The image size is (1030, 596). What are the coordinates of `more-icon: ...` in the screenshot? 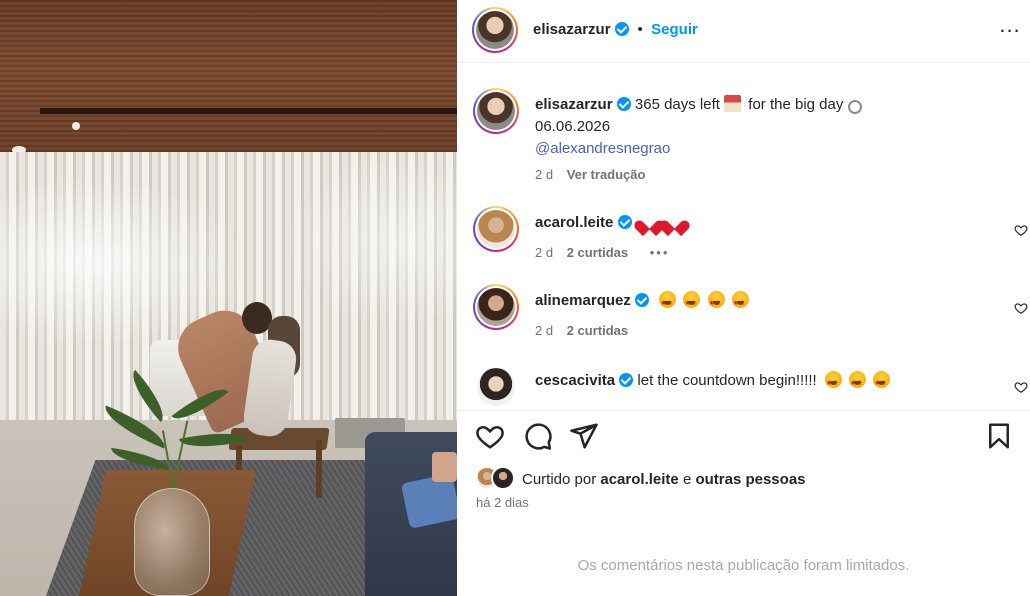 It's located at (1010, 28).